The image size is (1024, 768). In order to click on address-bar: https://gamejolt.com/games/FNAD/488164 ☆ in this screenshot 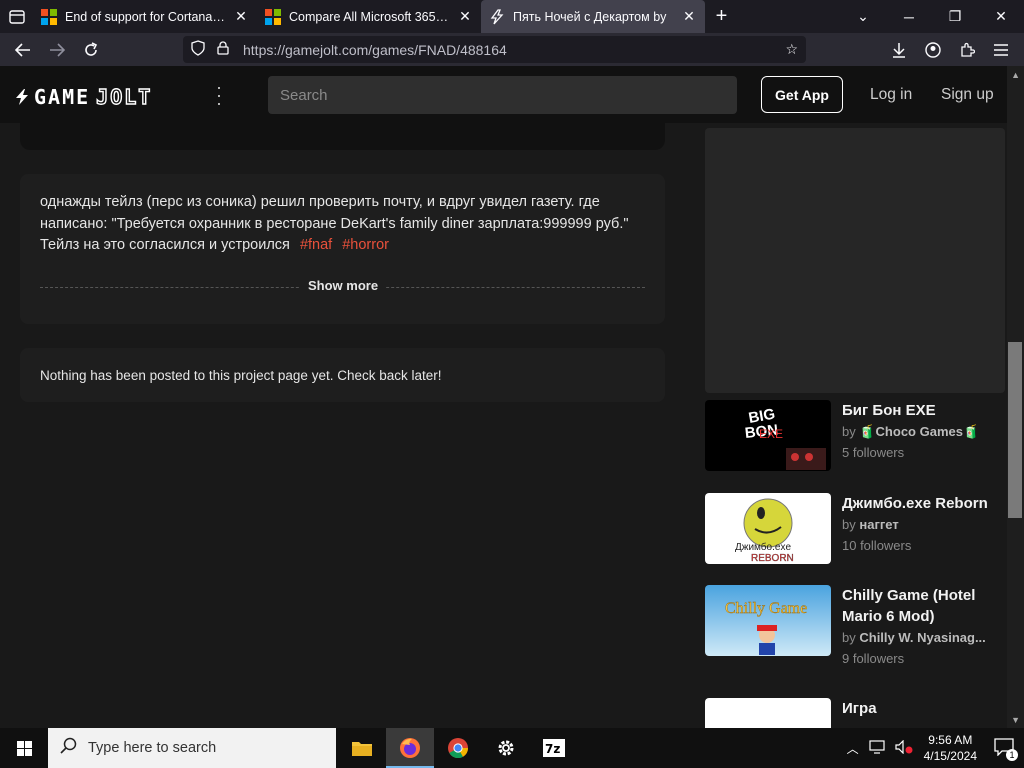, I will do `click(494, 49)`.